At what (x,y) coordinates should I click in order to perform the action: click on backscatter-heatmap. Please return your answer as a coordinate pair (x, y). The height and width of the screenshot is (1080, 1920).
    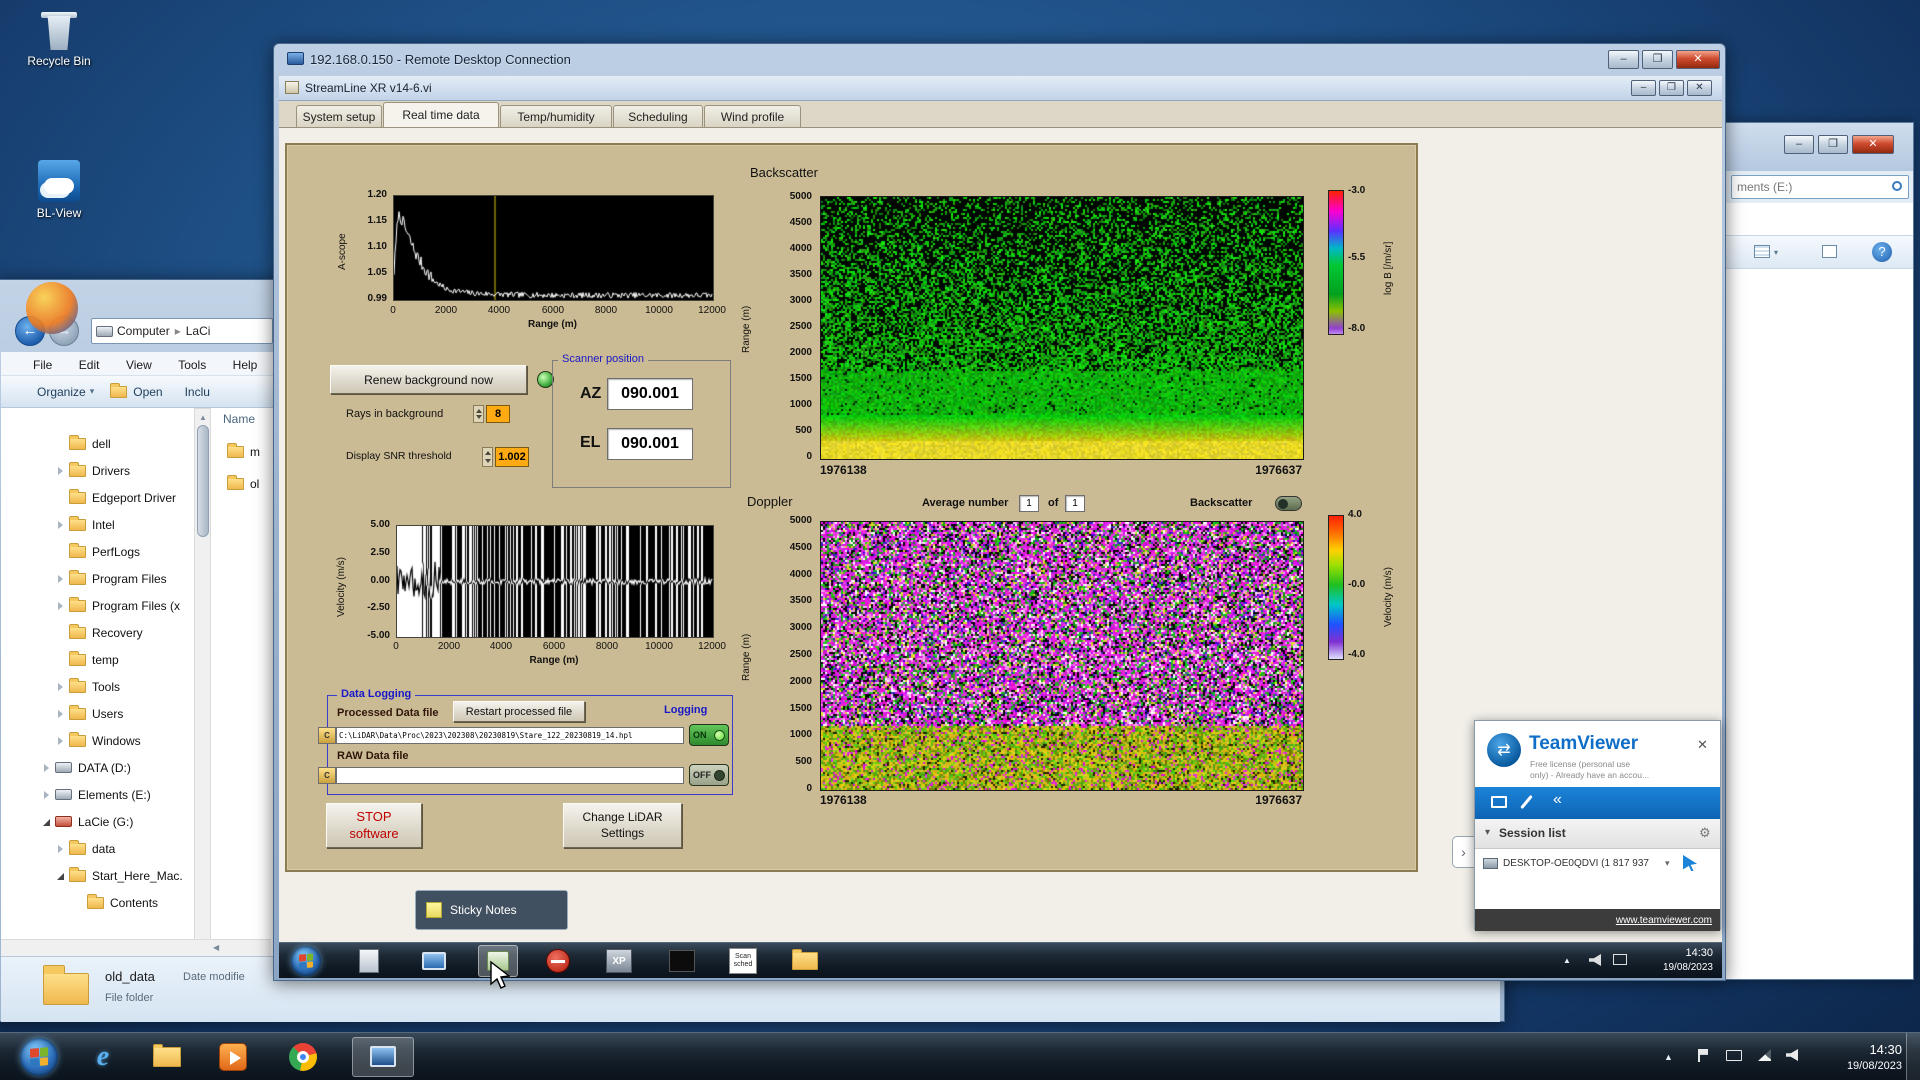
    Looking at the image, I should click on (1062, 328).